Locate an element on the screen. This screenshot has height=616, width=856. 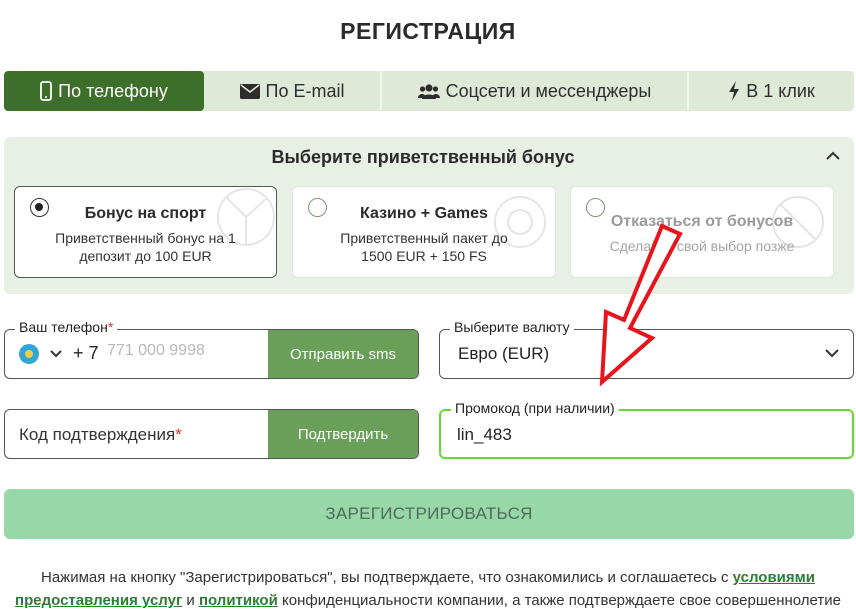
bonus-option-name: Бонус на спорт is located at coordinates (145, 213).